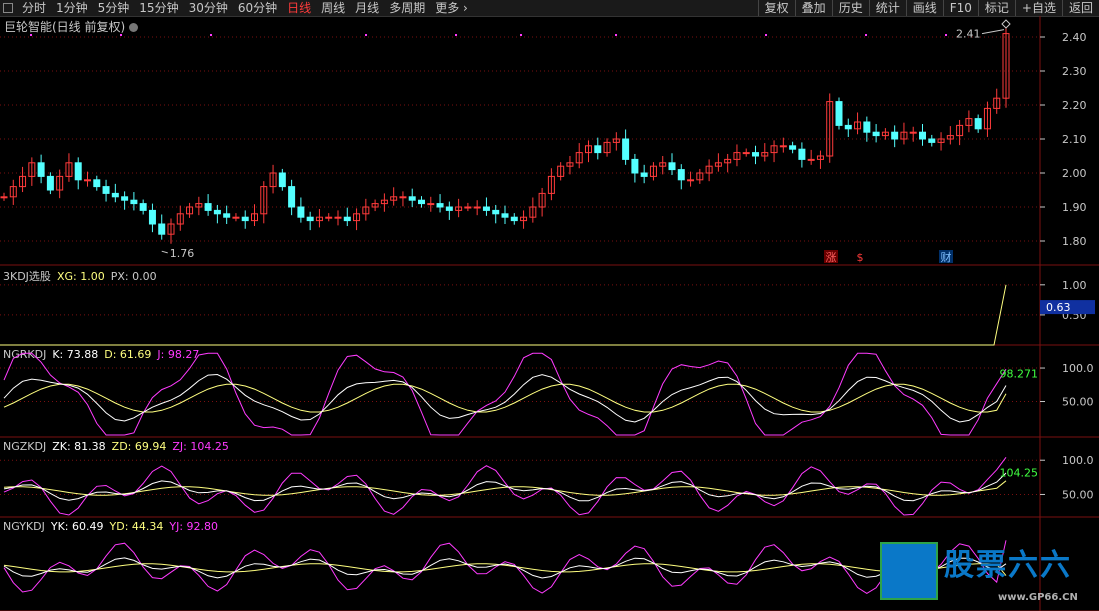  I want to click on logo-icon, so click(909, 571).